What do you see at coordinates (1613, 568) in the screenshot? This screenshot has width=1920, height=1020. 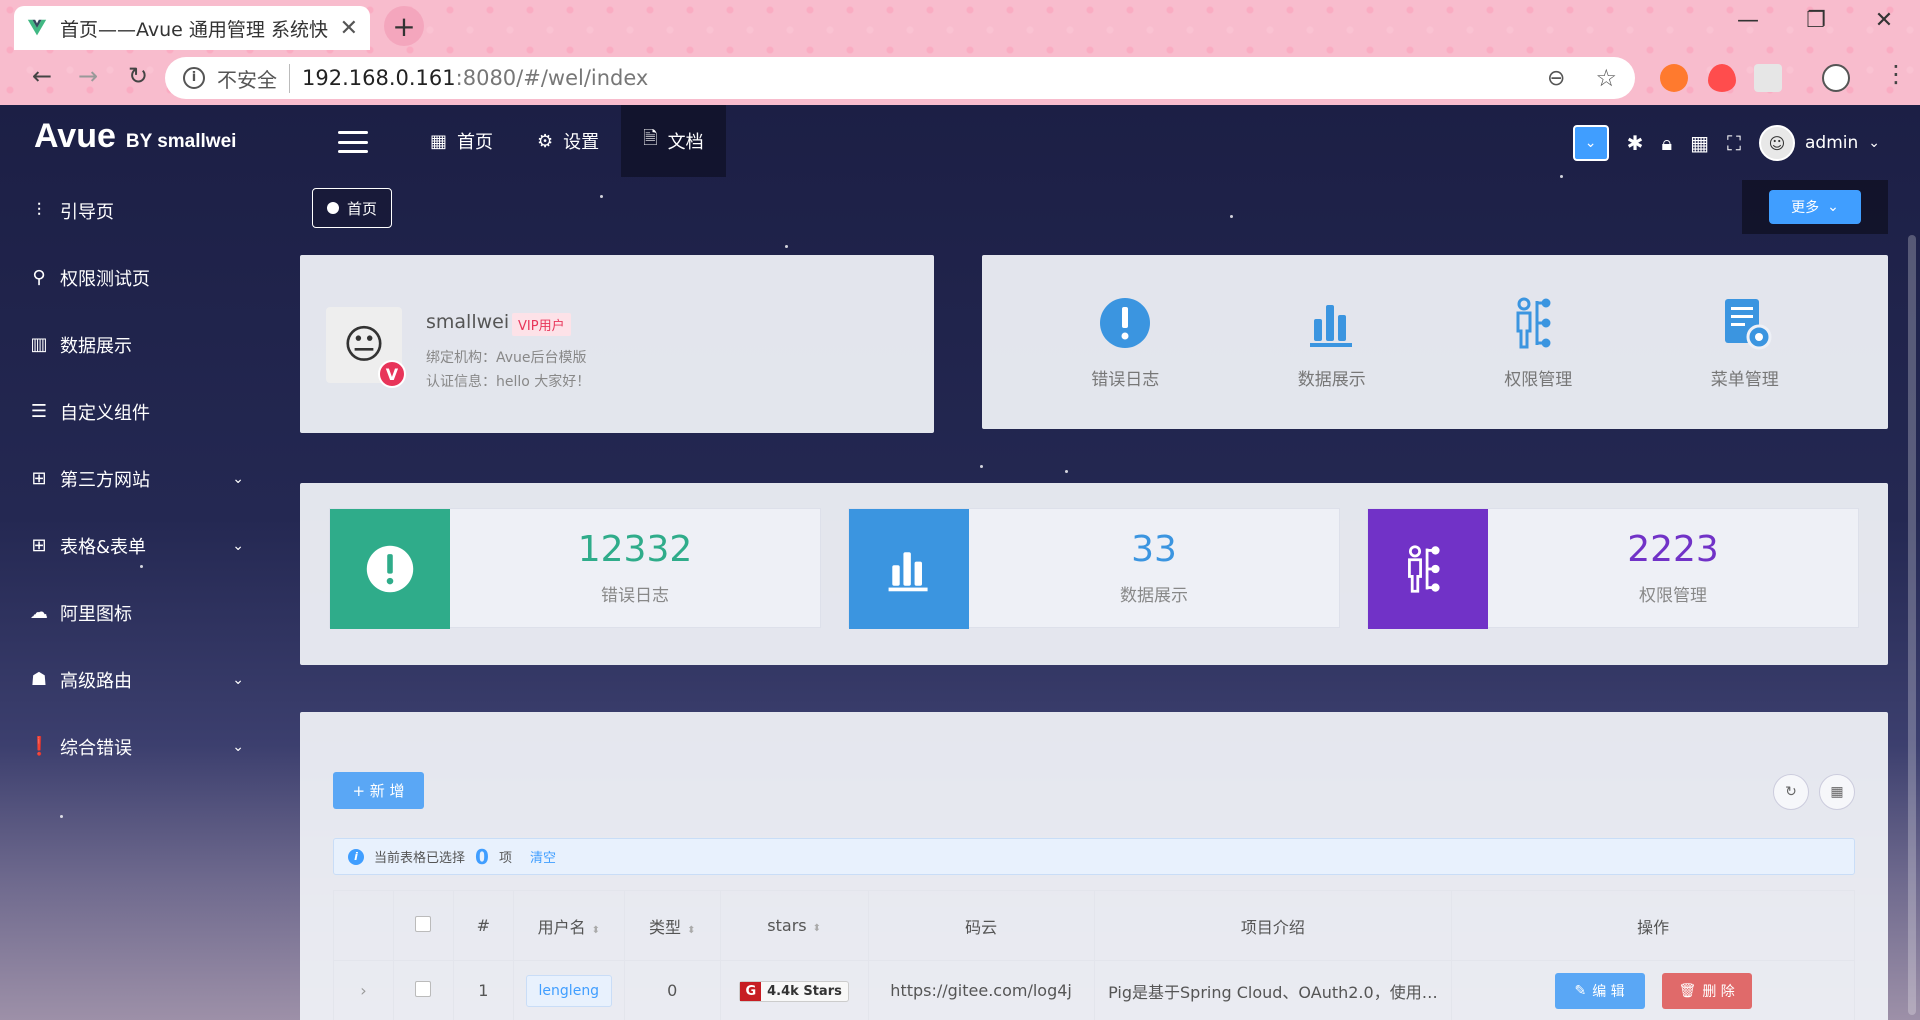 I see `stat-permission: 2223 权限管理` at bounding box center [1613, 568].